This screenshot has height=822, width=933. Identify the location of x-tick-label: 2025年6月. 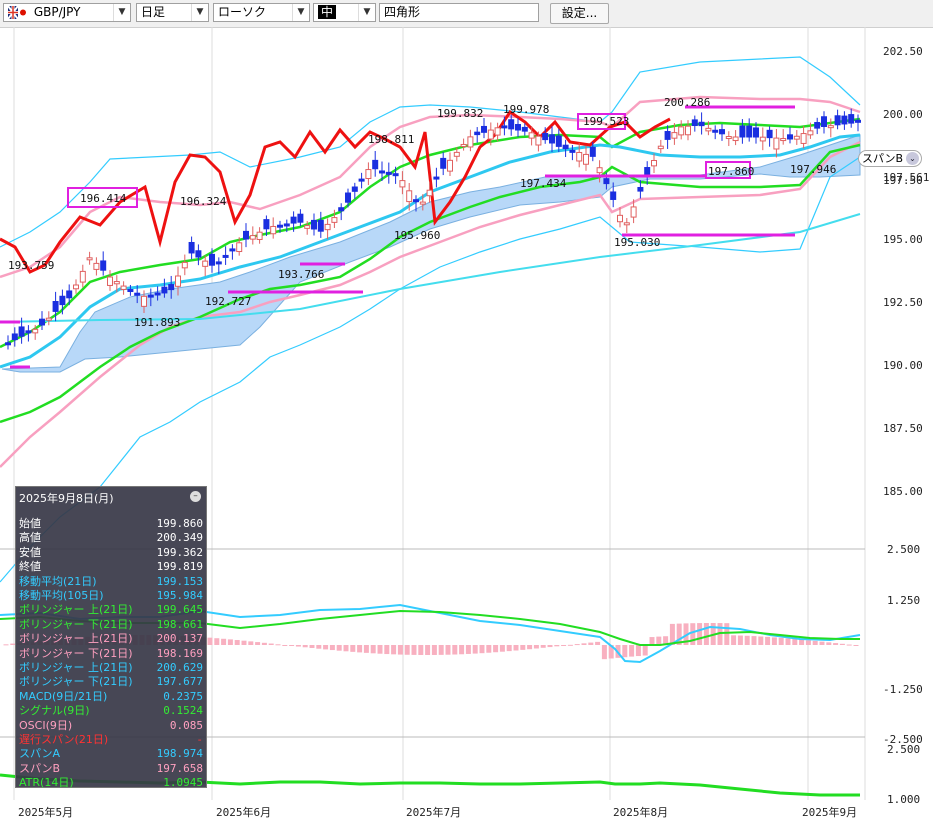
(244, 812).